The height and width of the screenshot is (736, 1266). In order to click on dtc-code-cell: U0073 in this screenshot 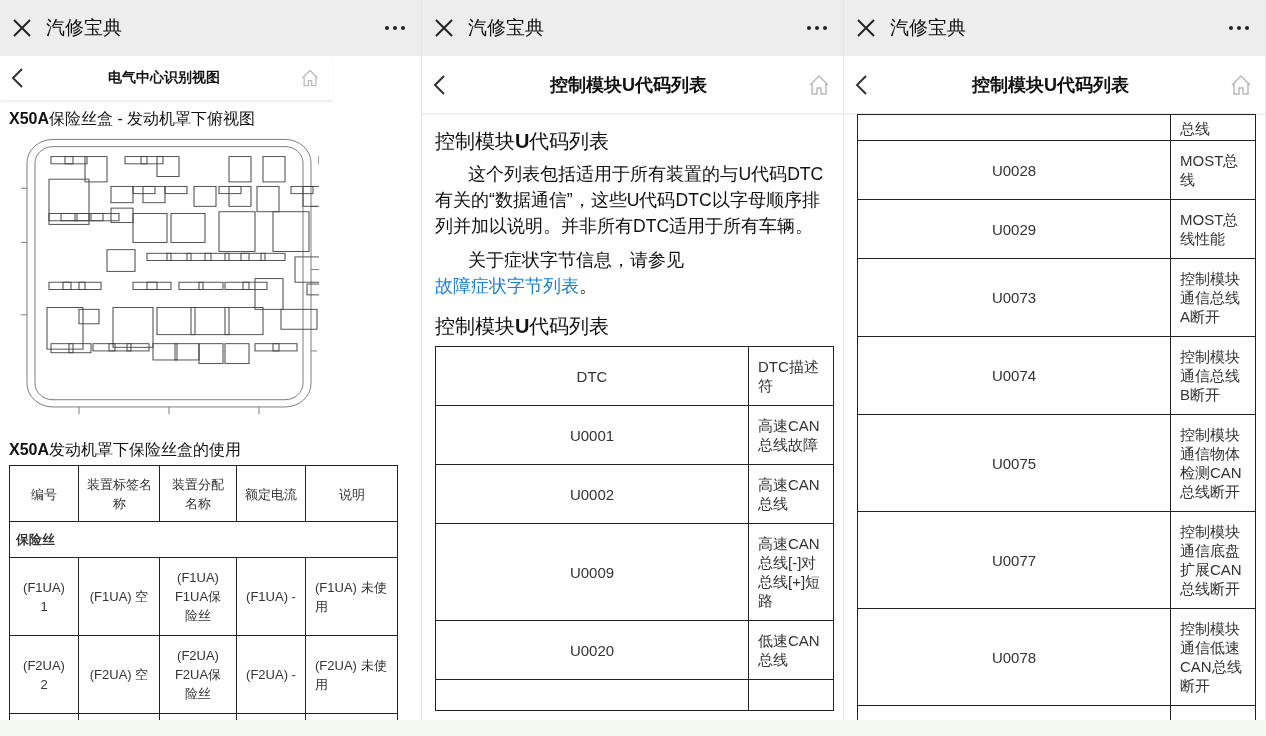, I will do `click(1014, 297)`.